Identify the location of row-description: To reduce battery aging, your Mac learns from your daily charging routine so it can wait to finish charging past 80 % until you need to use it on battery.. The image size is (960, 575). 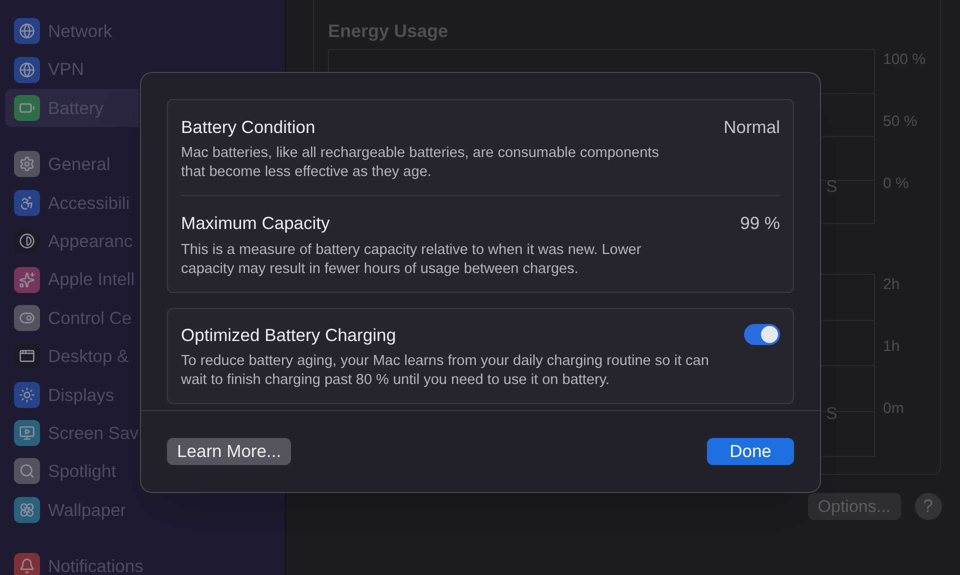
(445, 371).